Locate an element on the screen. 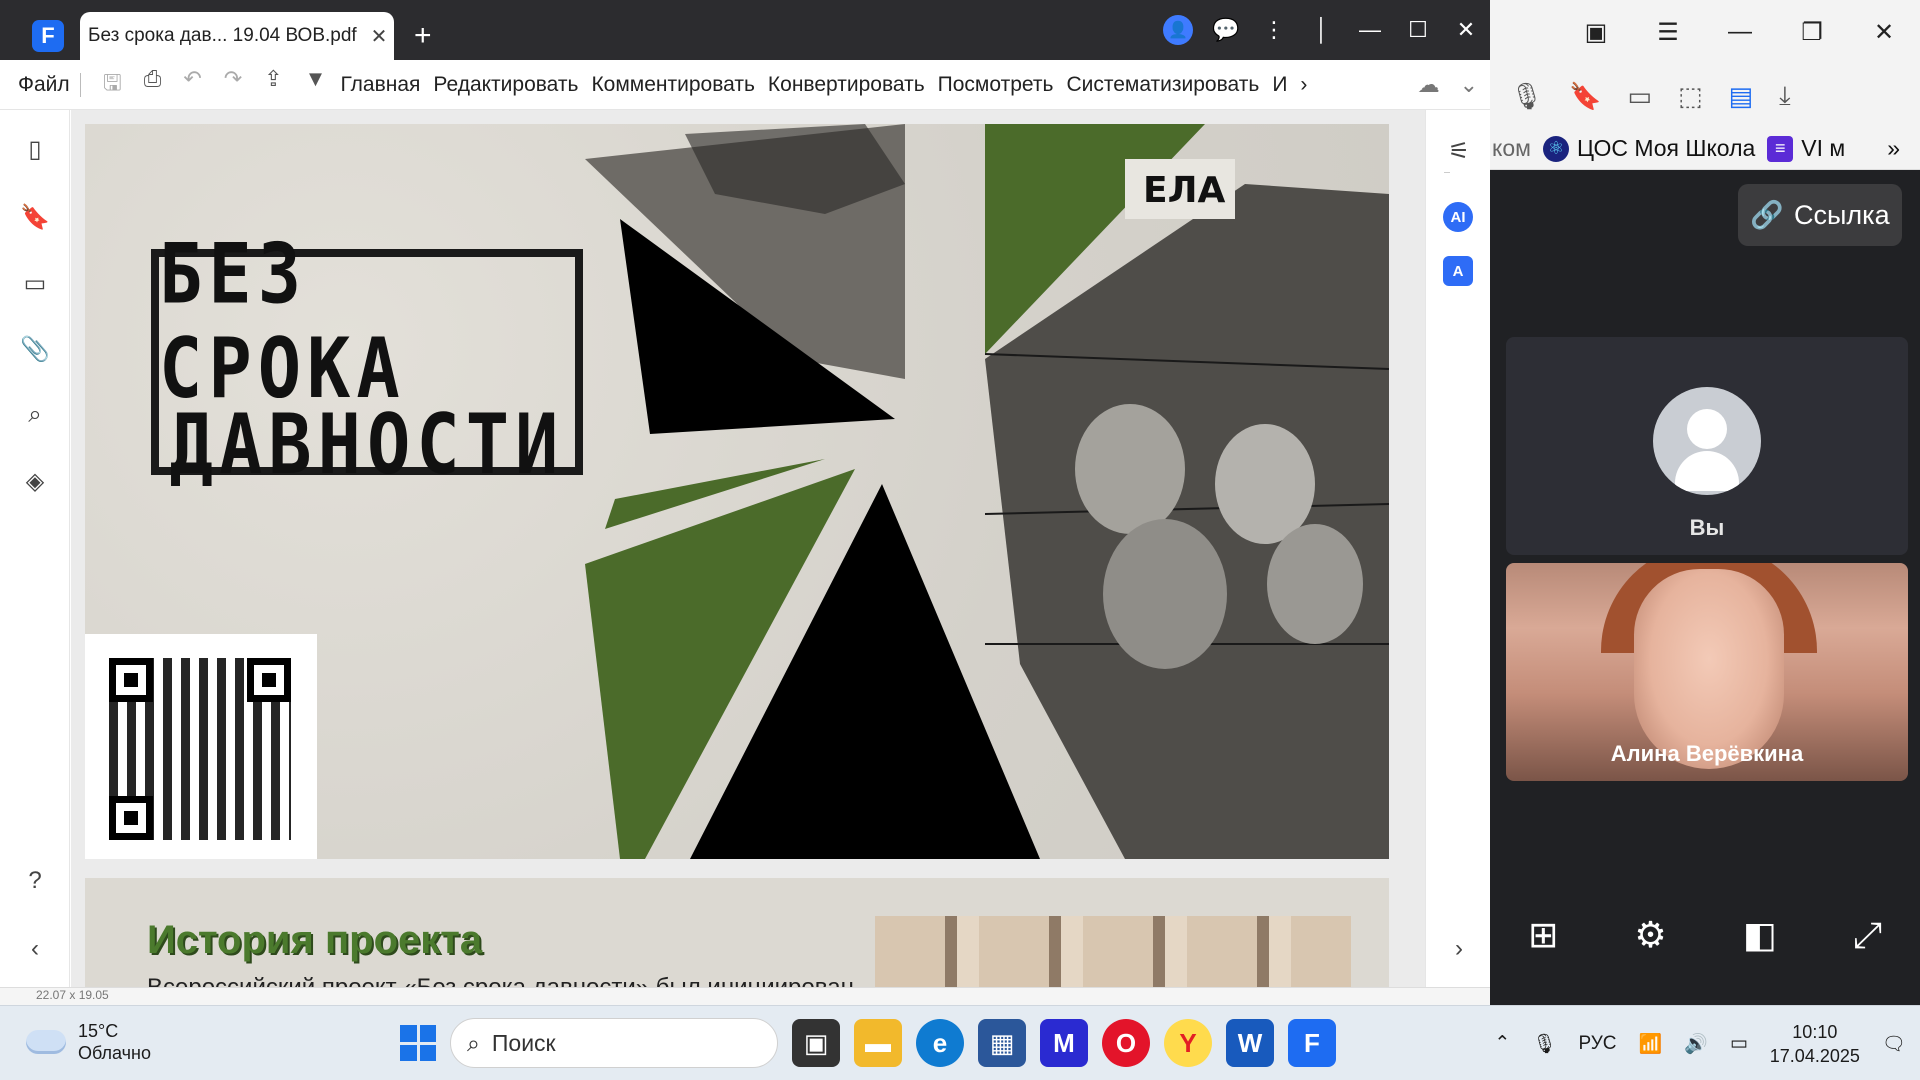 The height and width of the screenshot is (1080, 1920). comment-icon: ▭ is located at coordinates (35, 283).